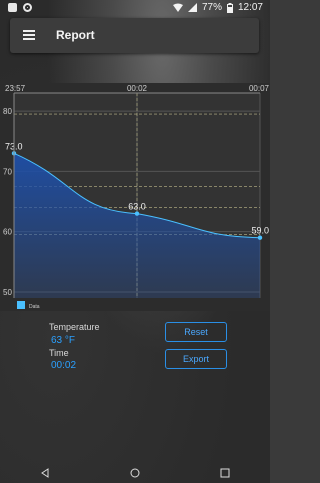 Image resolution: width=320 pixels, height=483 pixels. Describe the element at coordinates (34, 307) in the screenshot. I see `legend-label: Data` at that location.